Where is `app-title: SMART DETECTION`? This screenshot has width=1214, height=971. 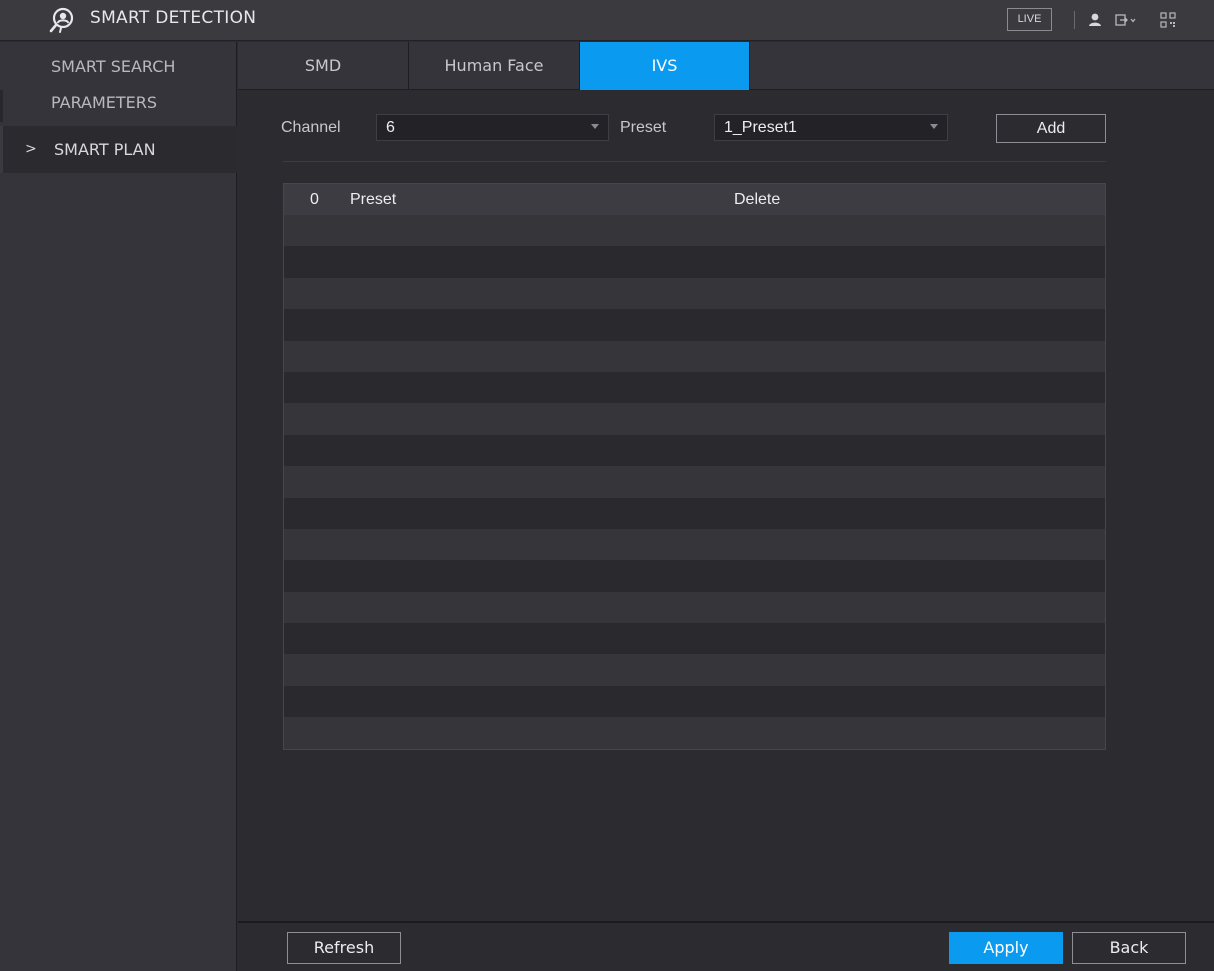 app-title: SMART DETECTION is located at coordinates (173, 18).